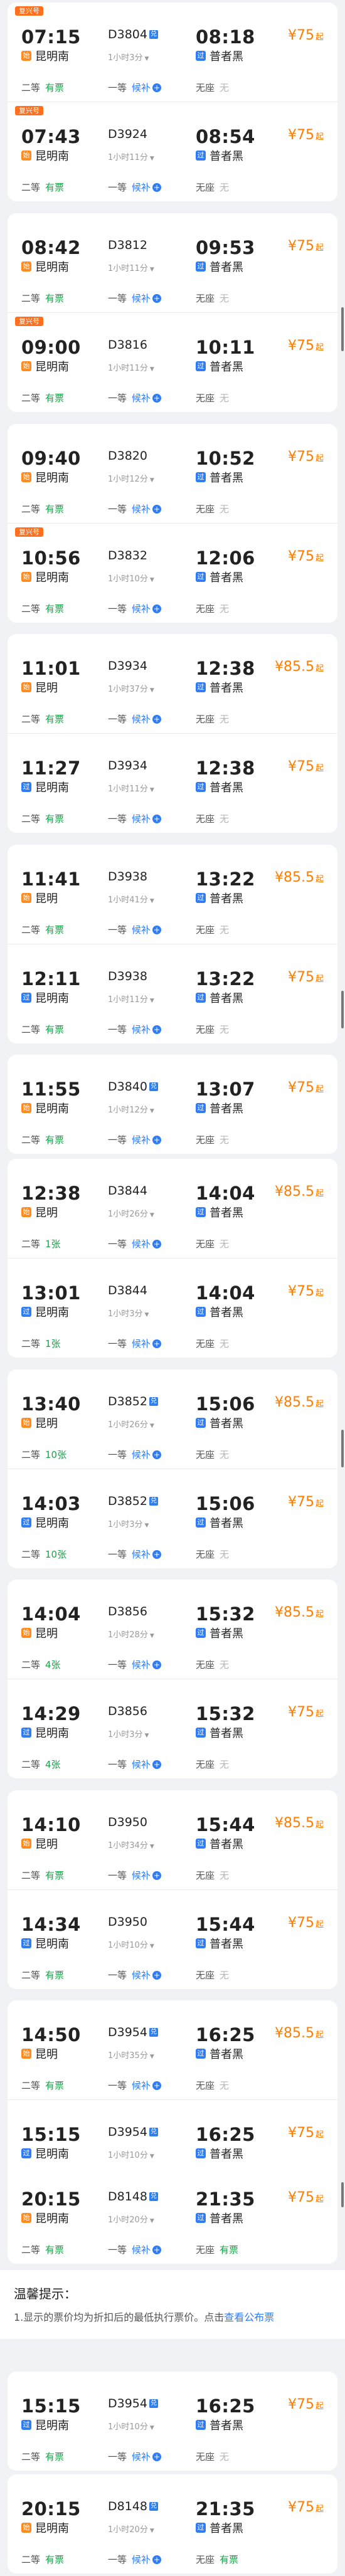 This screenshot has width=345, height=2576. Describe the element at coordinates (131, 2055) in the screenshot. I see `duration-toggle: 1小时35分 ▼` at that location.